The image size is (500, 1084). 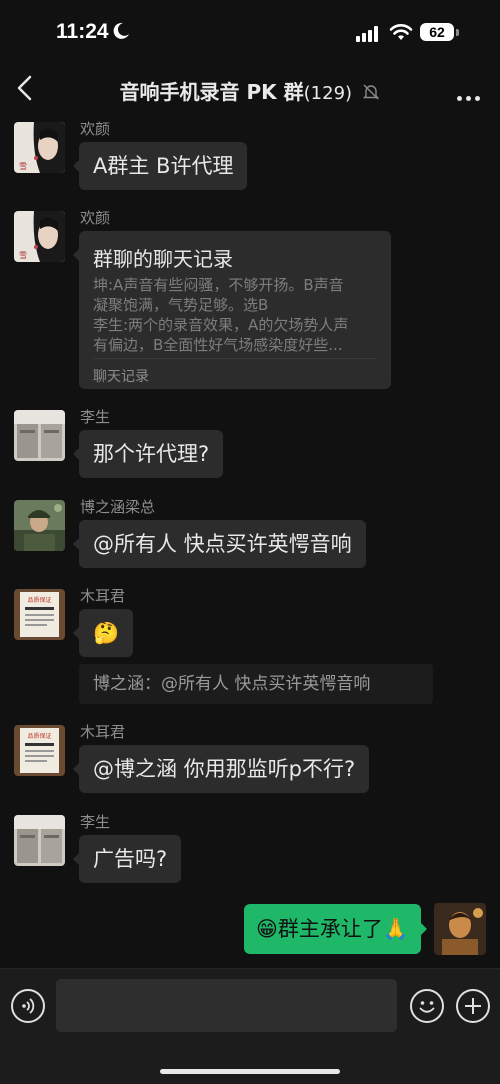 I want to click on message-bubble: @所有人 快点买许英愕音响, so click(x=219, y=544).